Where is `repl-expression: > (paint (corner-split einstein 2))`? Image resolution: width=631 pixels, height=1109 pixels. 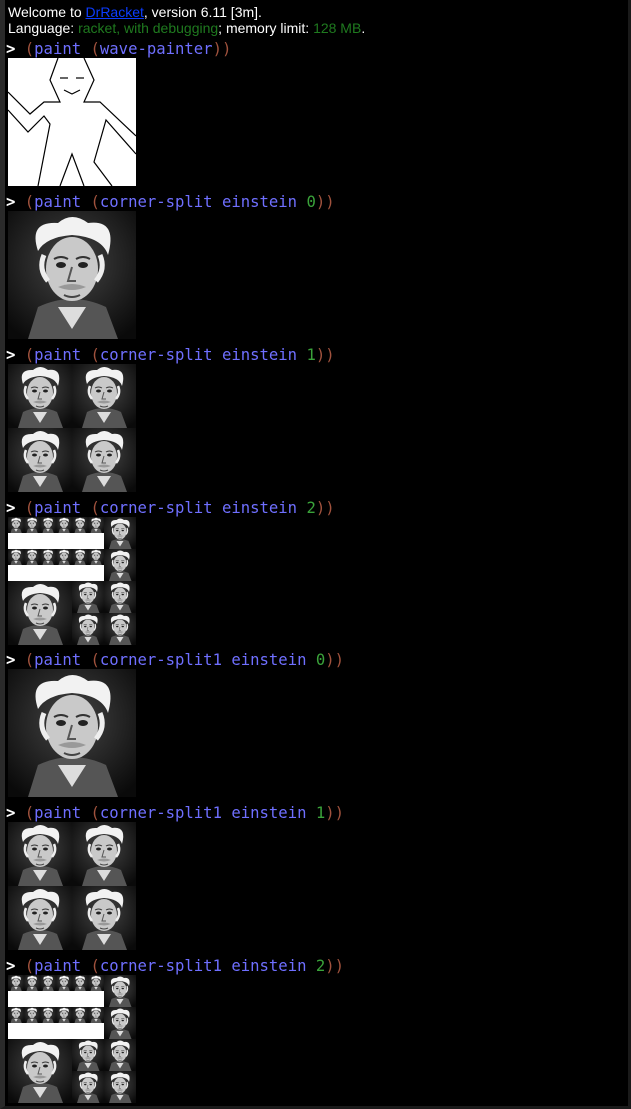
repl-expression: > (paint (corner-split einstein 2)) is located at coordinates (170, 508).